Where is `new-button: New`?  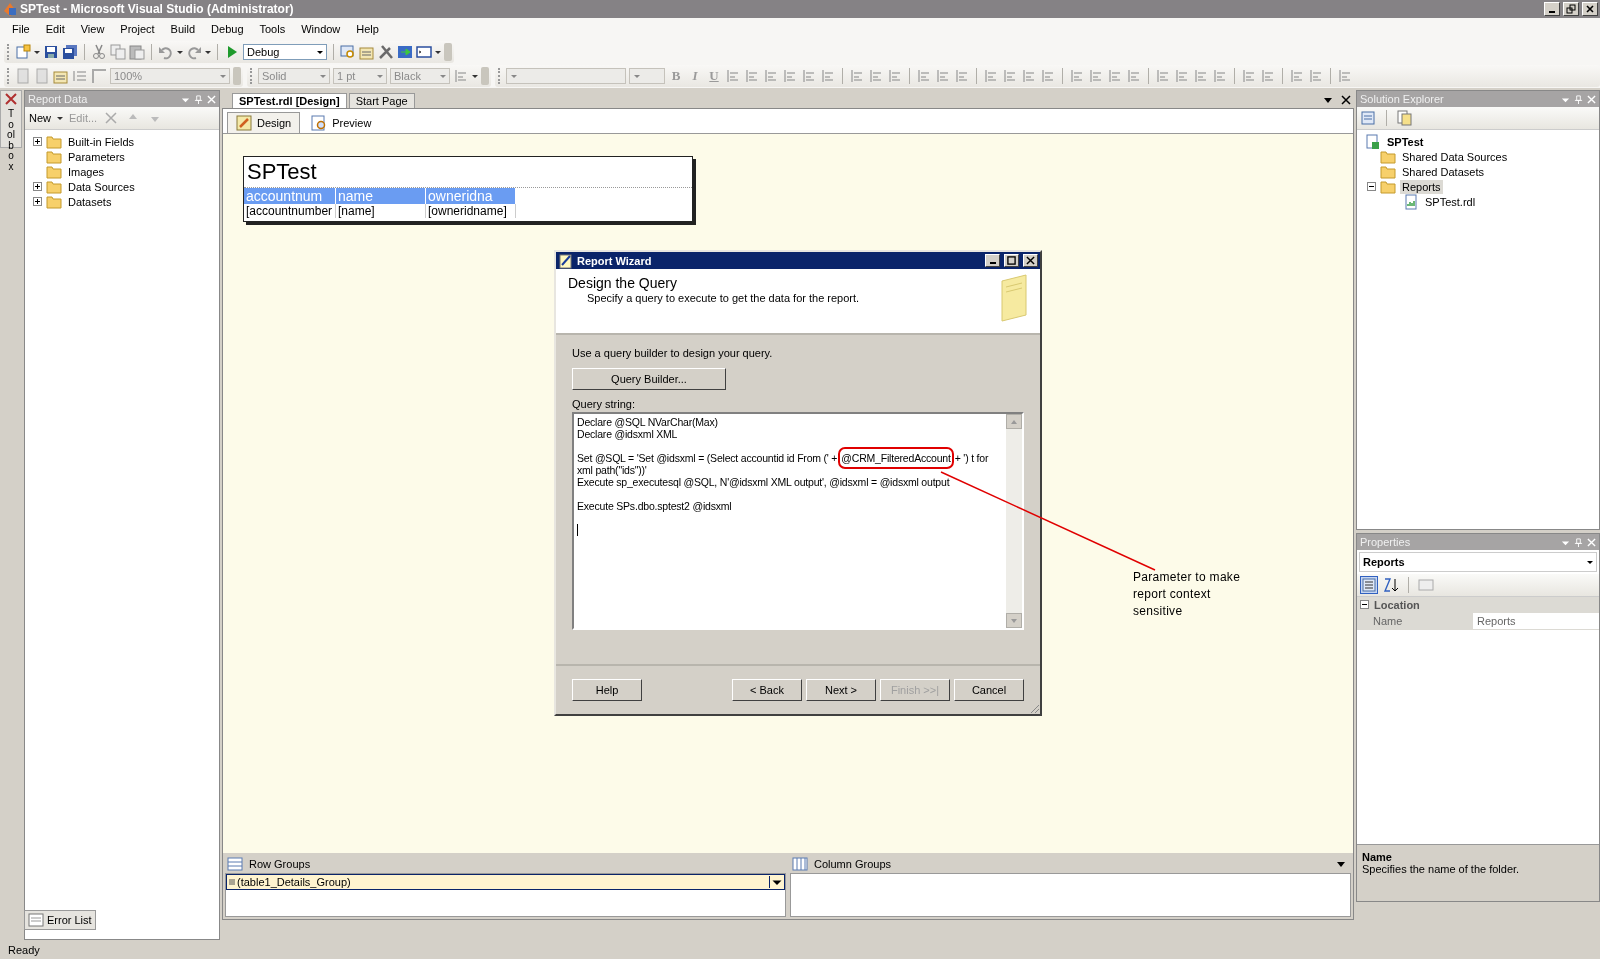 new-button: New is located at coordinates (40, 118).